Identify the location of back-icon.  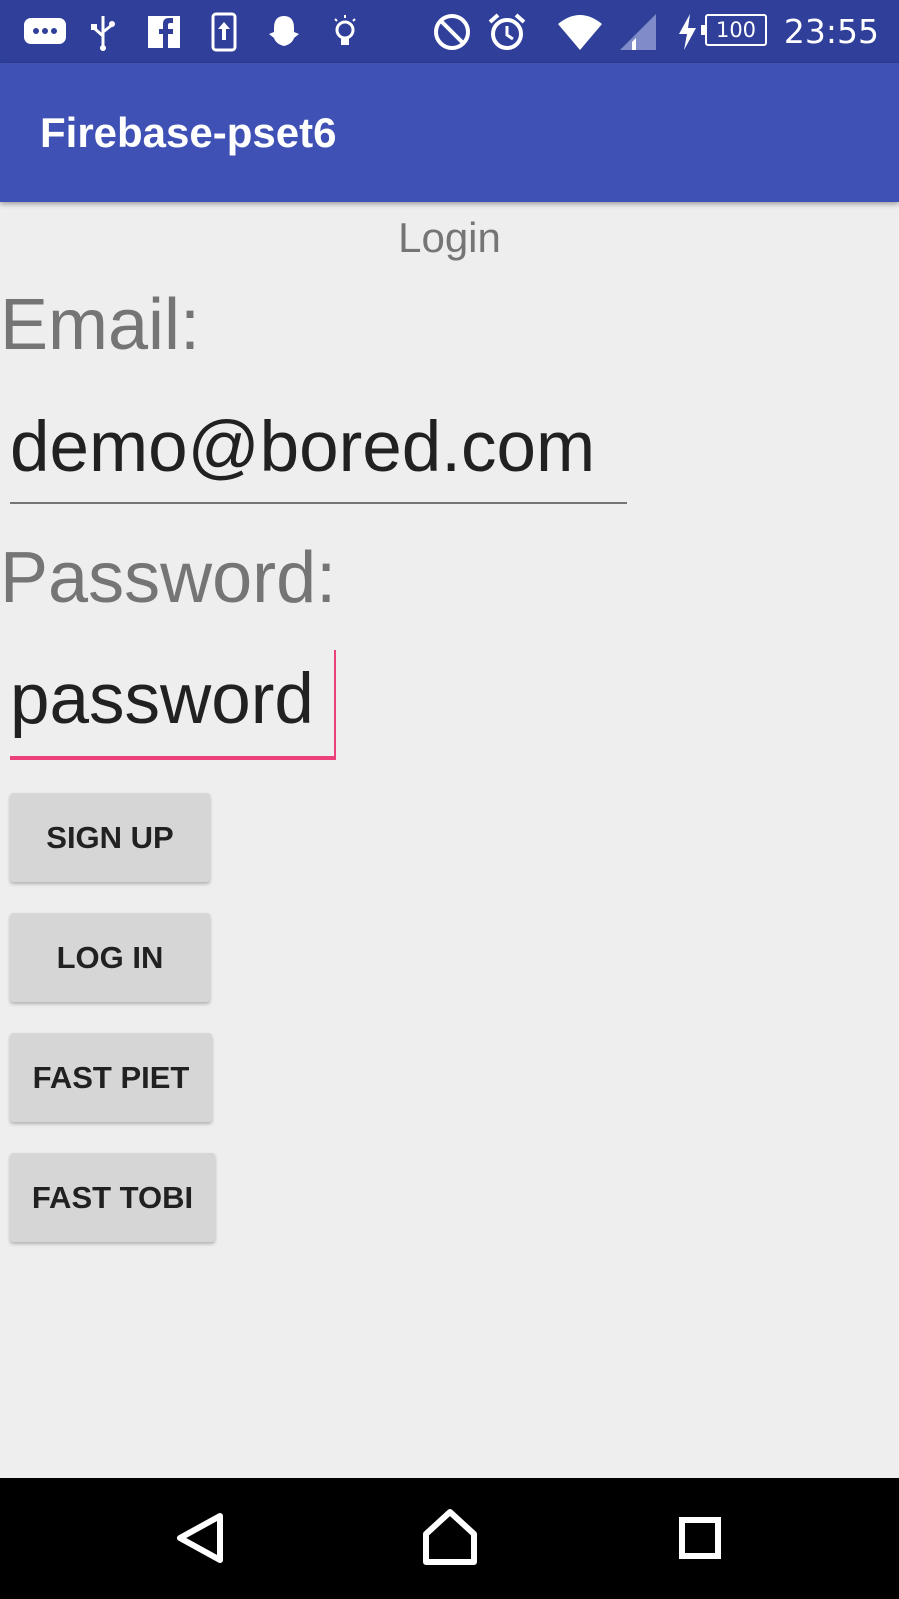
(202, 1538).